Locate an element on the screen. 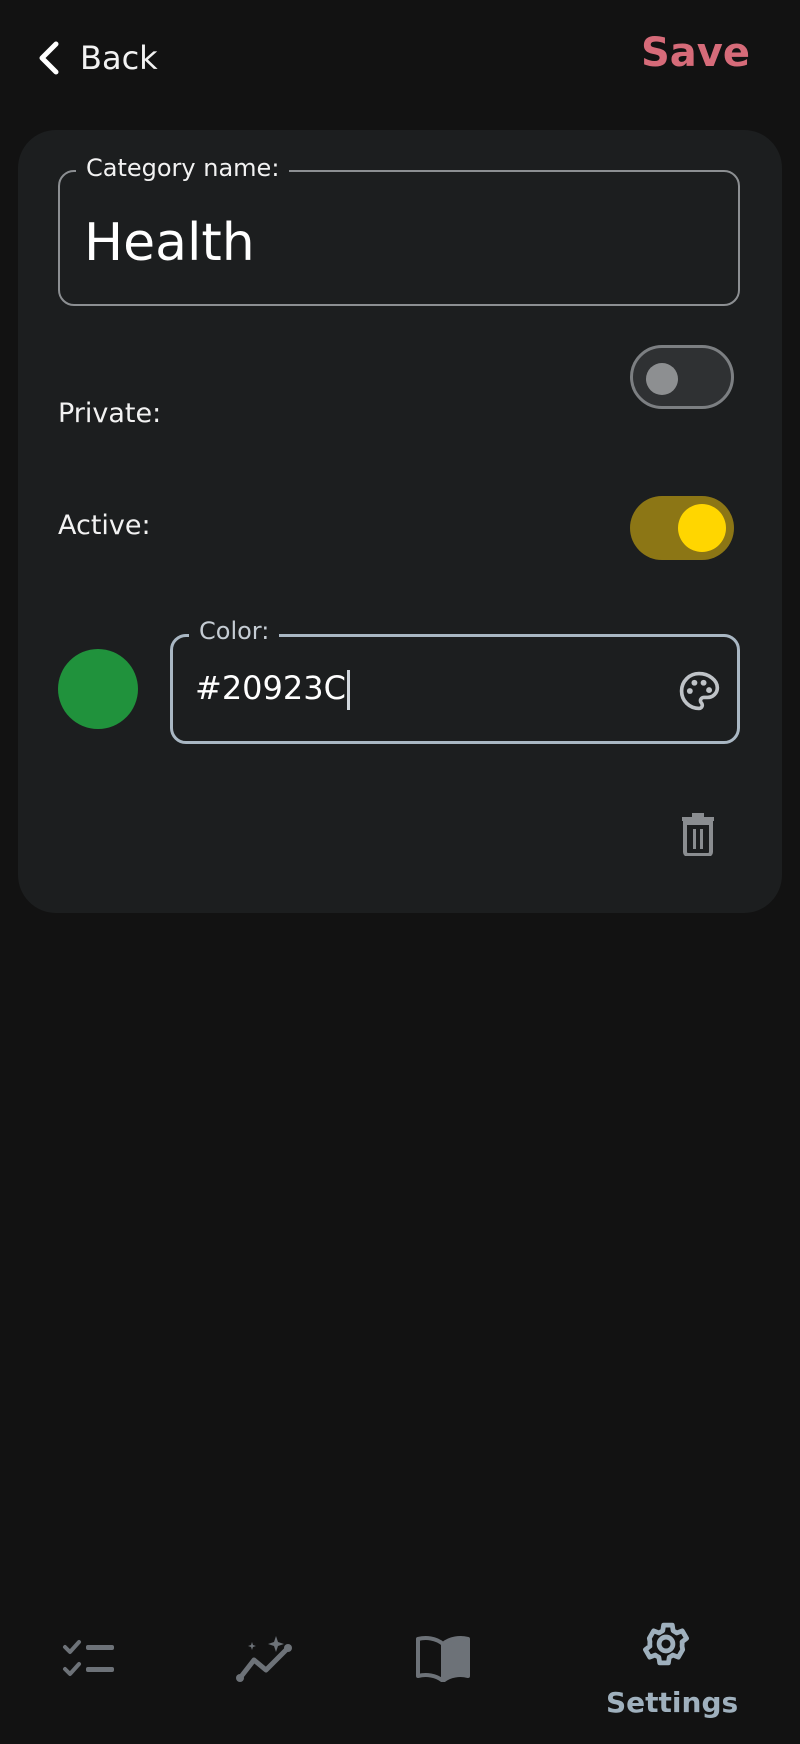 This screenshot has width=800, height=1744. text-caret is located at coordinates (348, 690).